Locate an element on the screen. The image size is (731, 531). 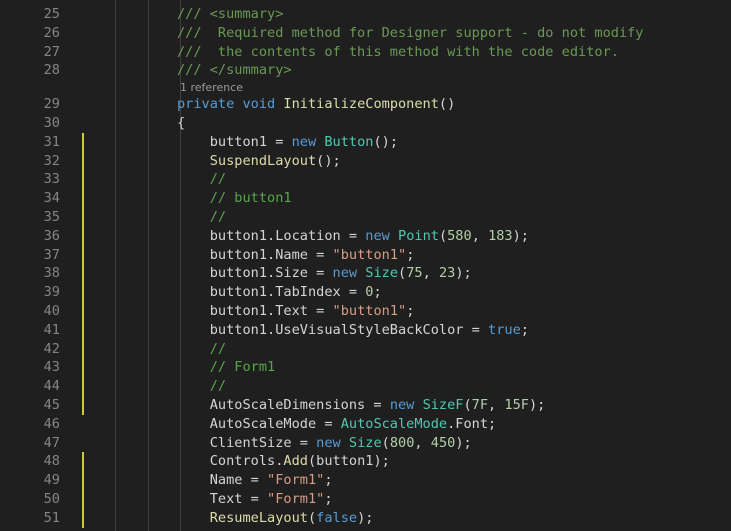
code-line: button1 = new Button(); is located at coordinates (287, 142).